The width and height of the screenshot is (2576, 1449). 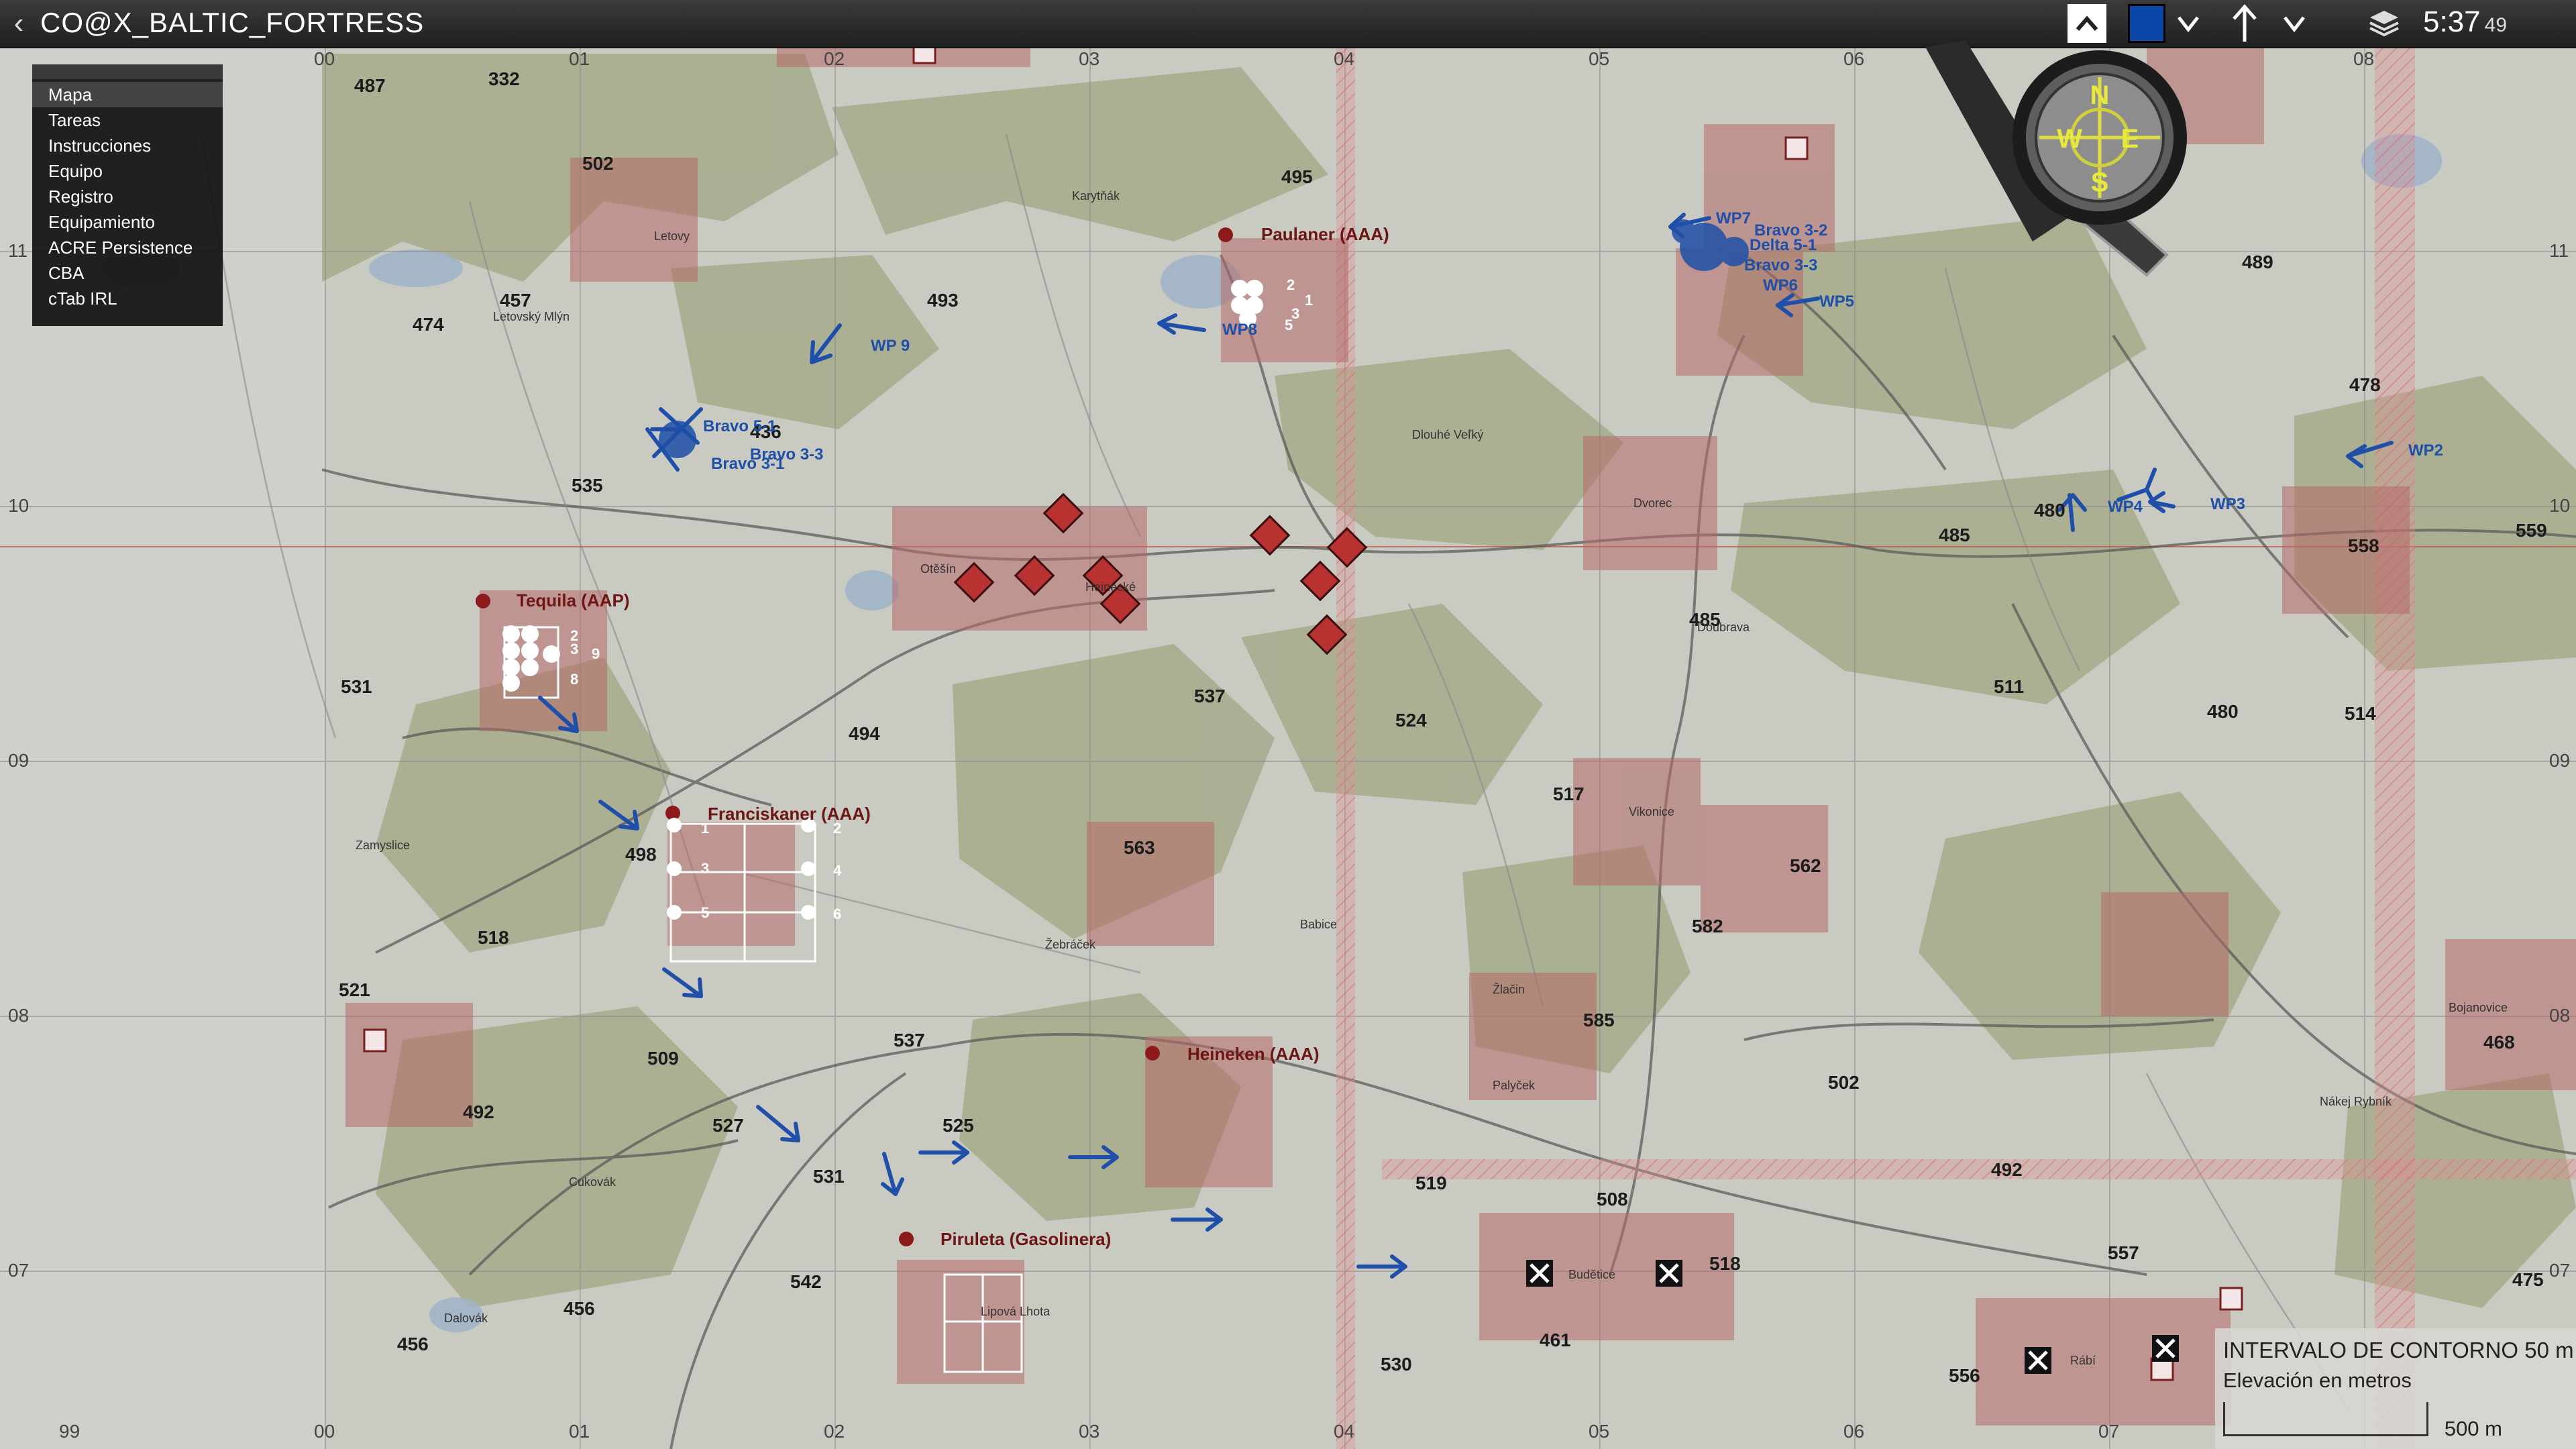 I want to click on menu-item-instrucciones: Instrucciones, so click(x=127, y=145).